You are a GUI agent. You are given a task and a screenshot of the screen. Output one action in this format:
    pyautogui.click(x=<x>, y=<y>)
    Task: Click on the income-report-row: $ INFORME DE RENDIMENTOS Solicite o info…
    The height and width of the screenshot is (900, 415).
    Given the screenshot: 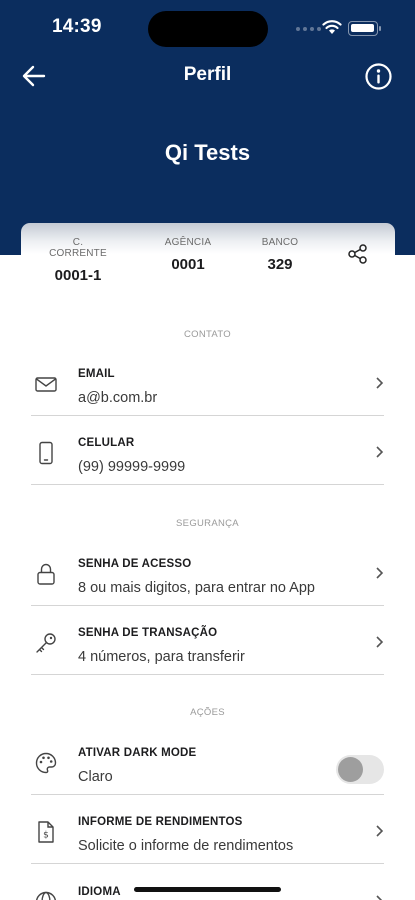 What is the action you would take?
    pyautogui.click(x=207, y=830)
    